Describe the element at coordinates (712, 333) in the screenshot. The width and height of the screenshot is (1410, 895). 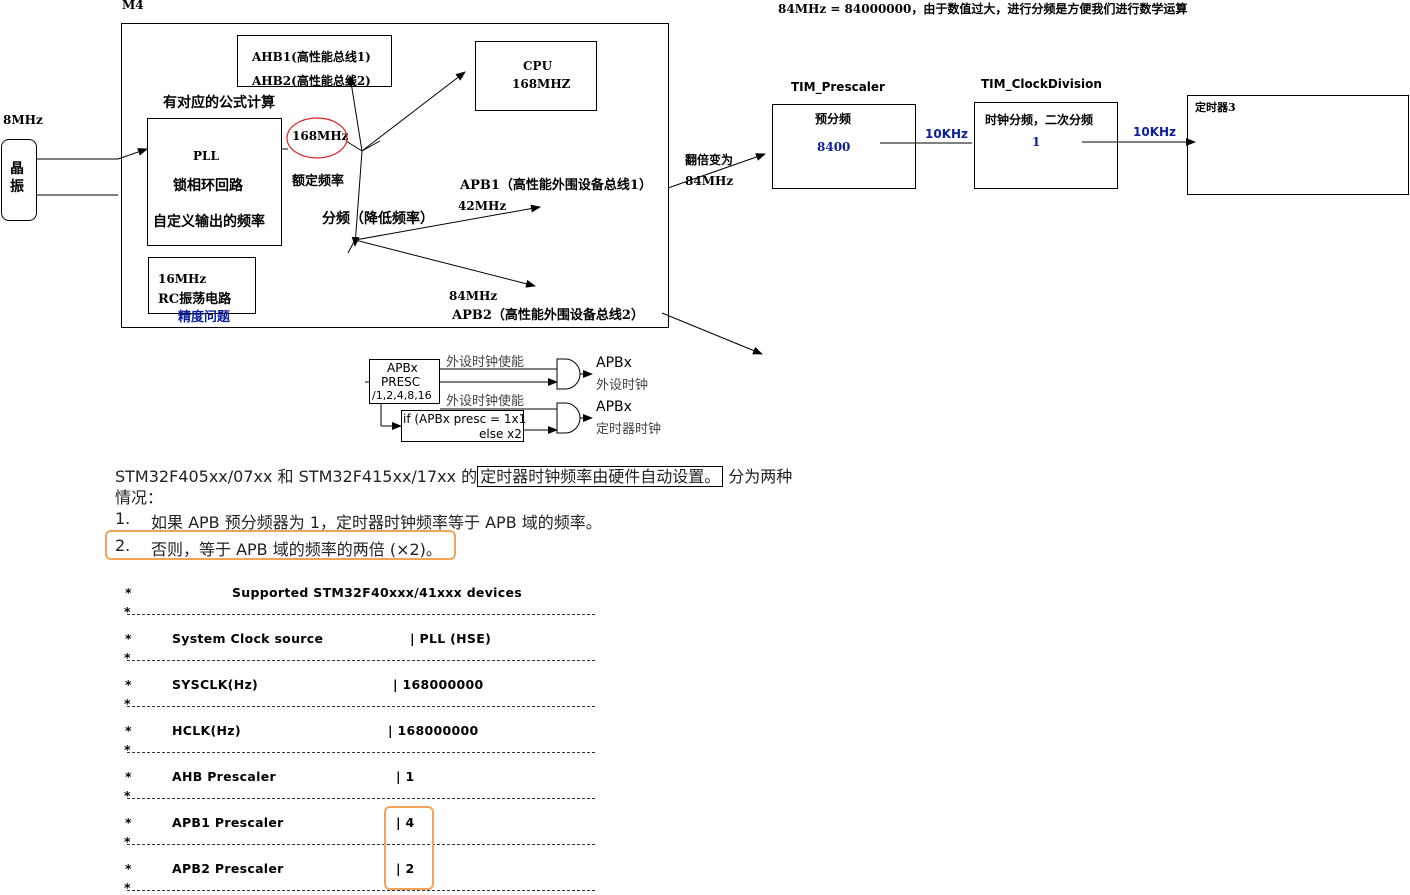
I see `apb2-outside-arrow` at that location.